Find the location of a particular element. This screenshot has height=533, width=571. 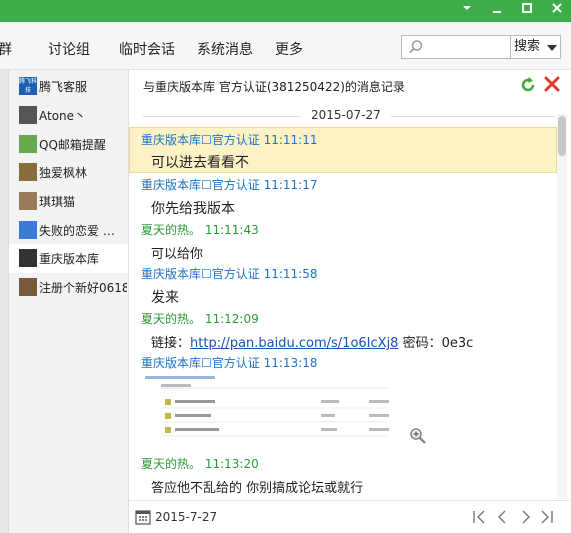

message-sender: 夏天的热。 11:12:09 is located at coordinates (200, 318).